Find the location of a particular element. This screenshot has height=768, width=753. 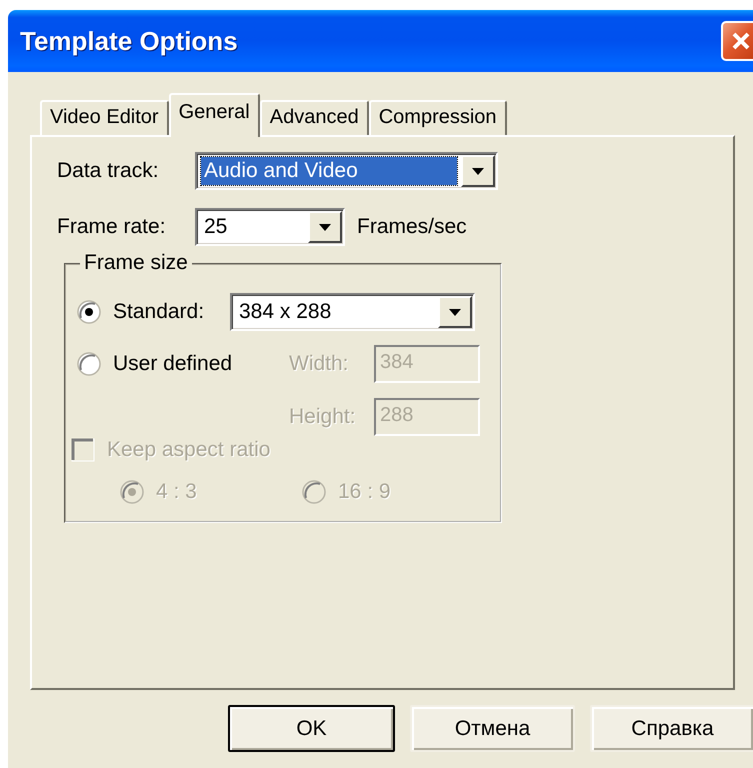

radio-label: 16 : 9 is located at coordinates (364, 492).